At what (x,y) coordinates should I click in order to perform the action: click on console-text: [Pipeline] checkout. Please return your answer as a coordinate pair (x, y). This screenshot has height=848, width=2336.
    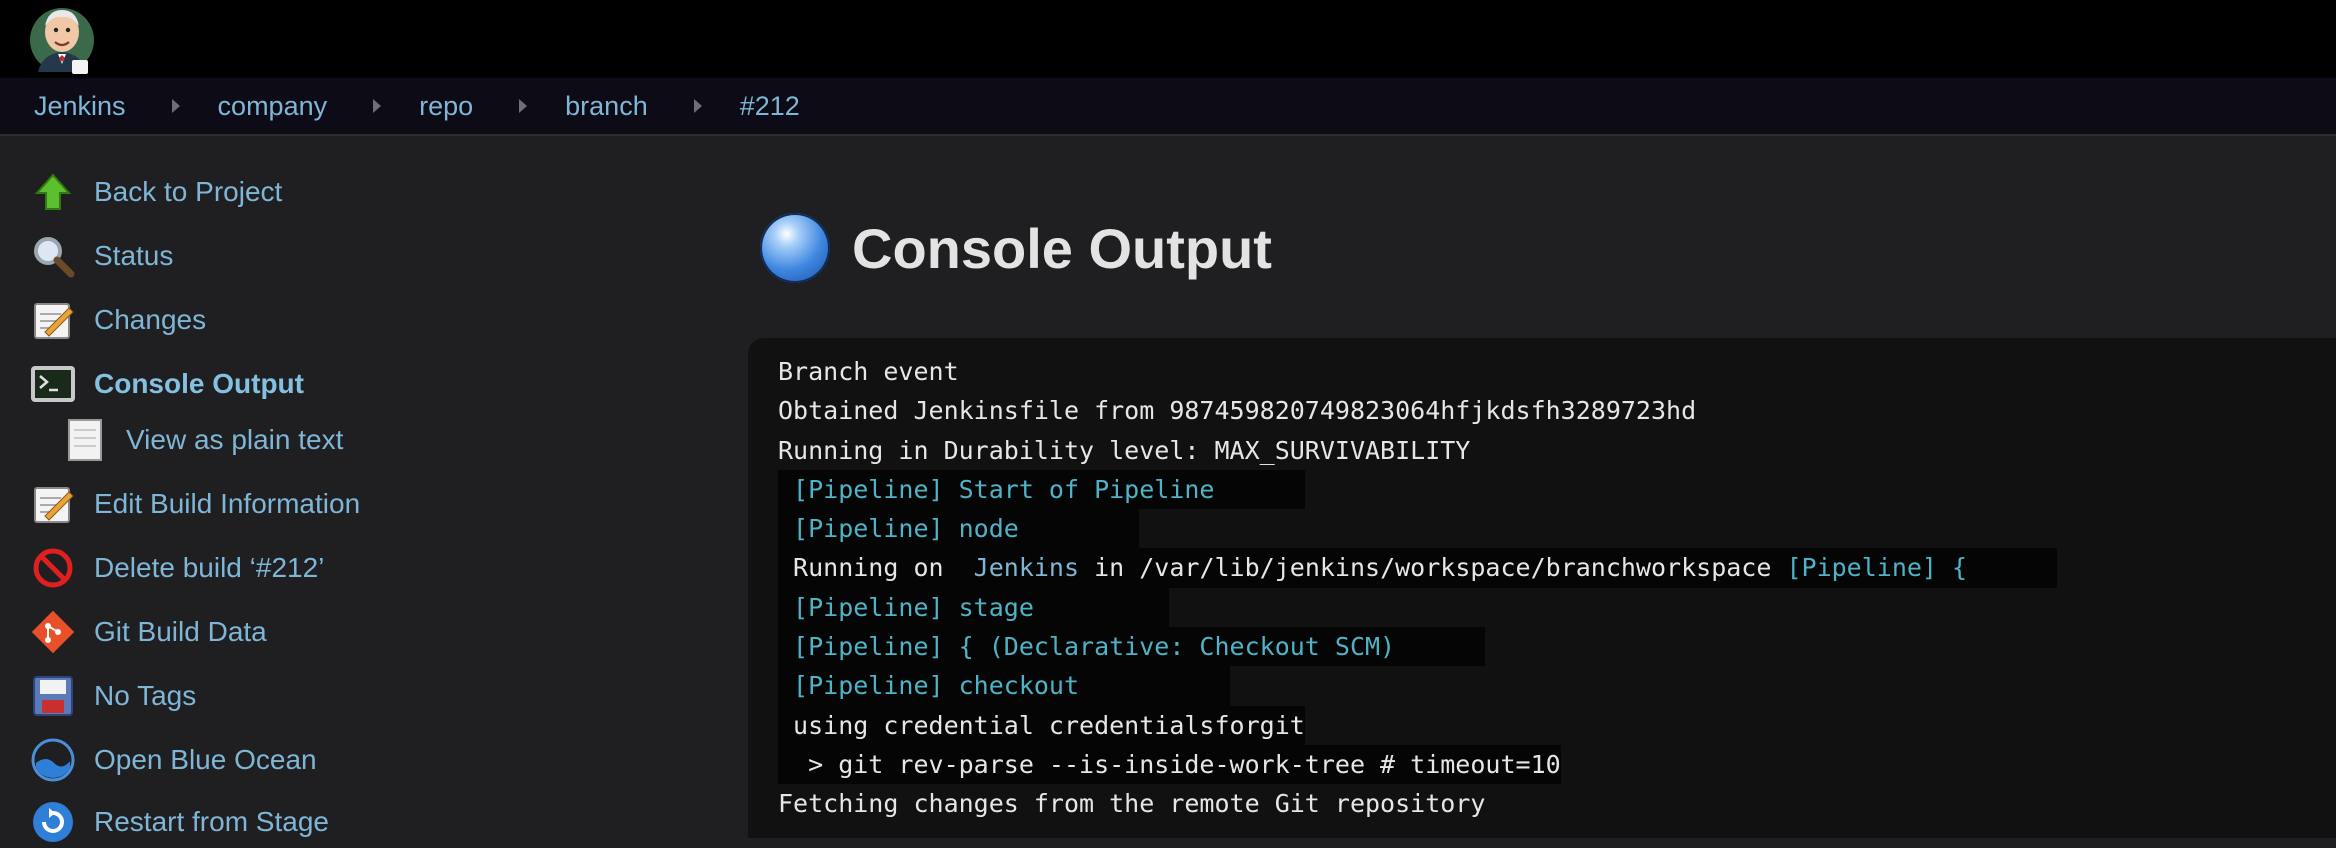
    Looking at the image, I should click on (1004, 686).